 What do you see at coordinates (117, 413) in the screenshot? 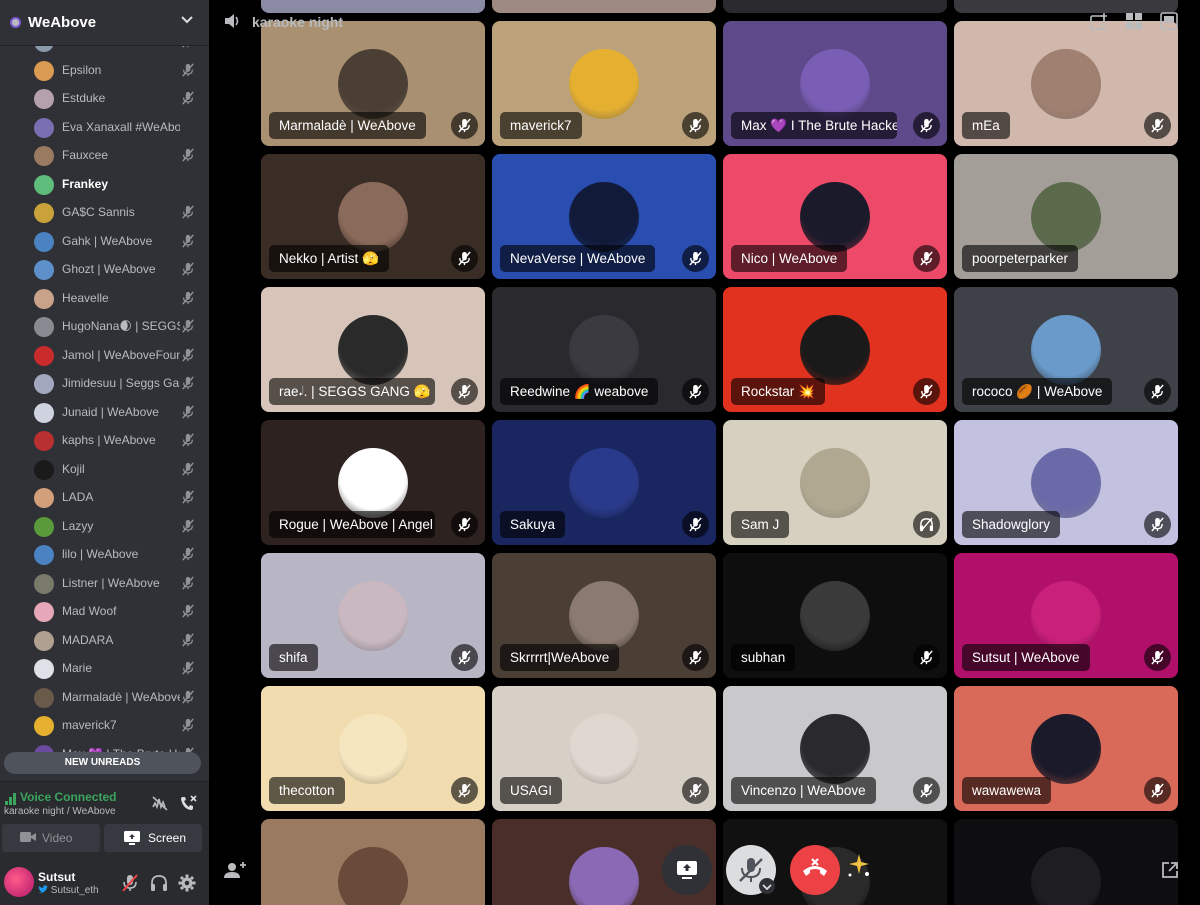
I see `member-row: Junaid | WeAbove` at bounding box center [117, 413].